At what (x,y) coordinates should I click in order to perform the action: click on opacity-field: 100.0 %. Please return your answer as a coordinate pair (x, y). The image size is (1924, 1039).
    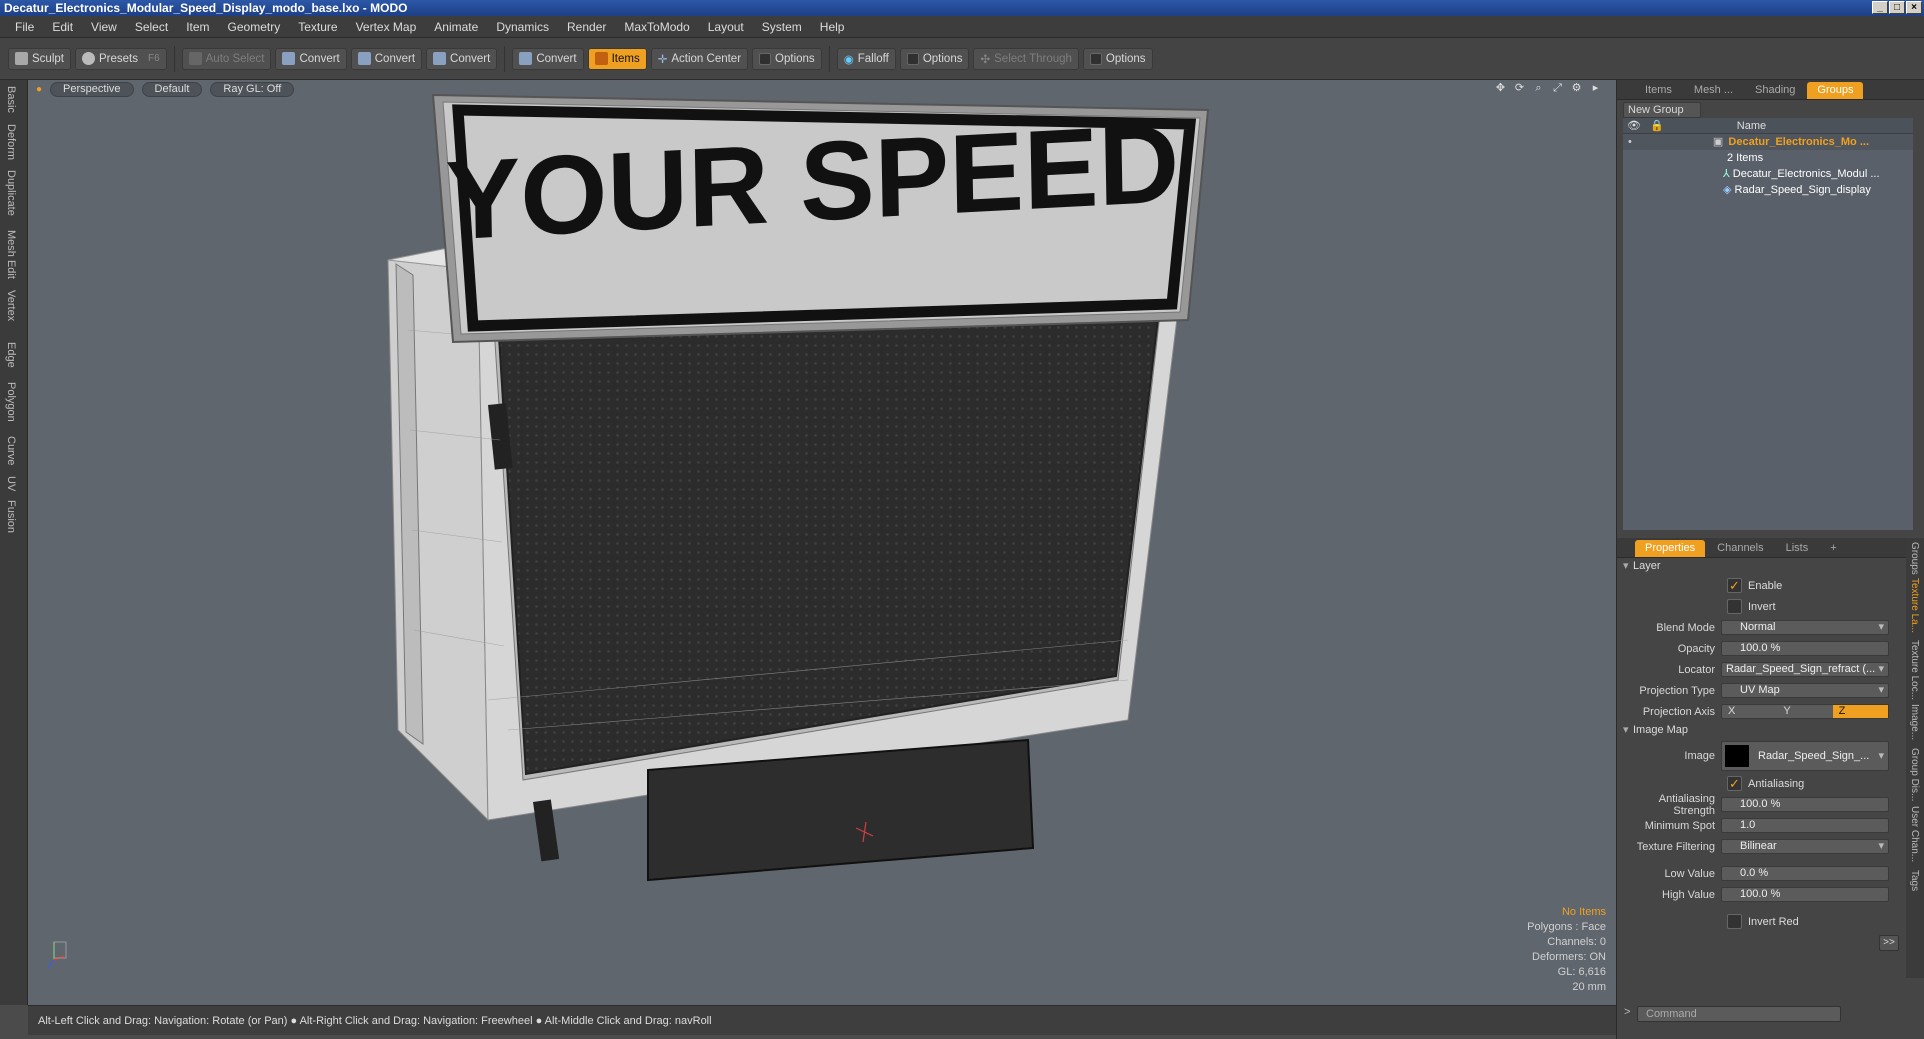
    Looking at the image, I should click on (1805, 648).